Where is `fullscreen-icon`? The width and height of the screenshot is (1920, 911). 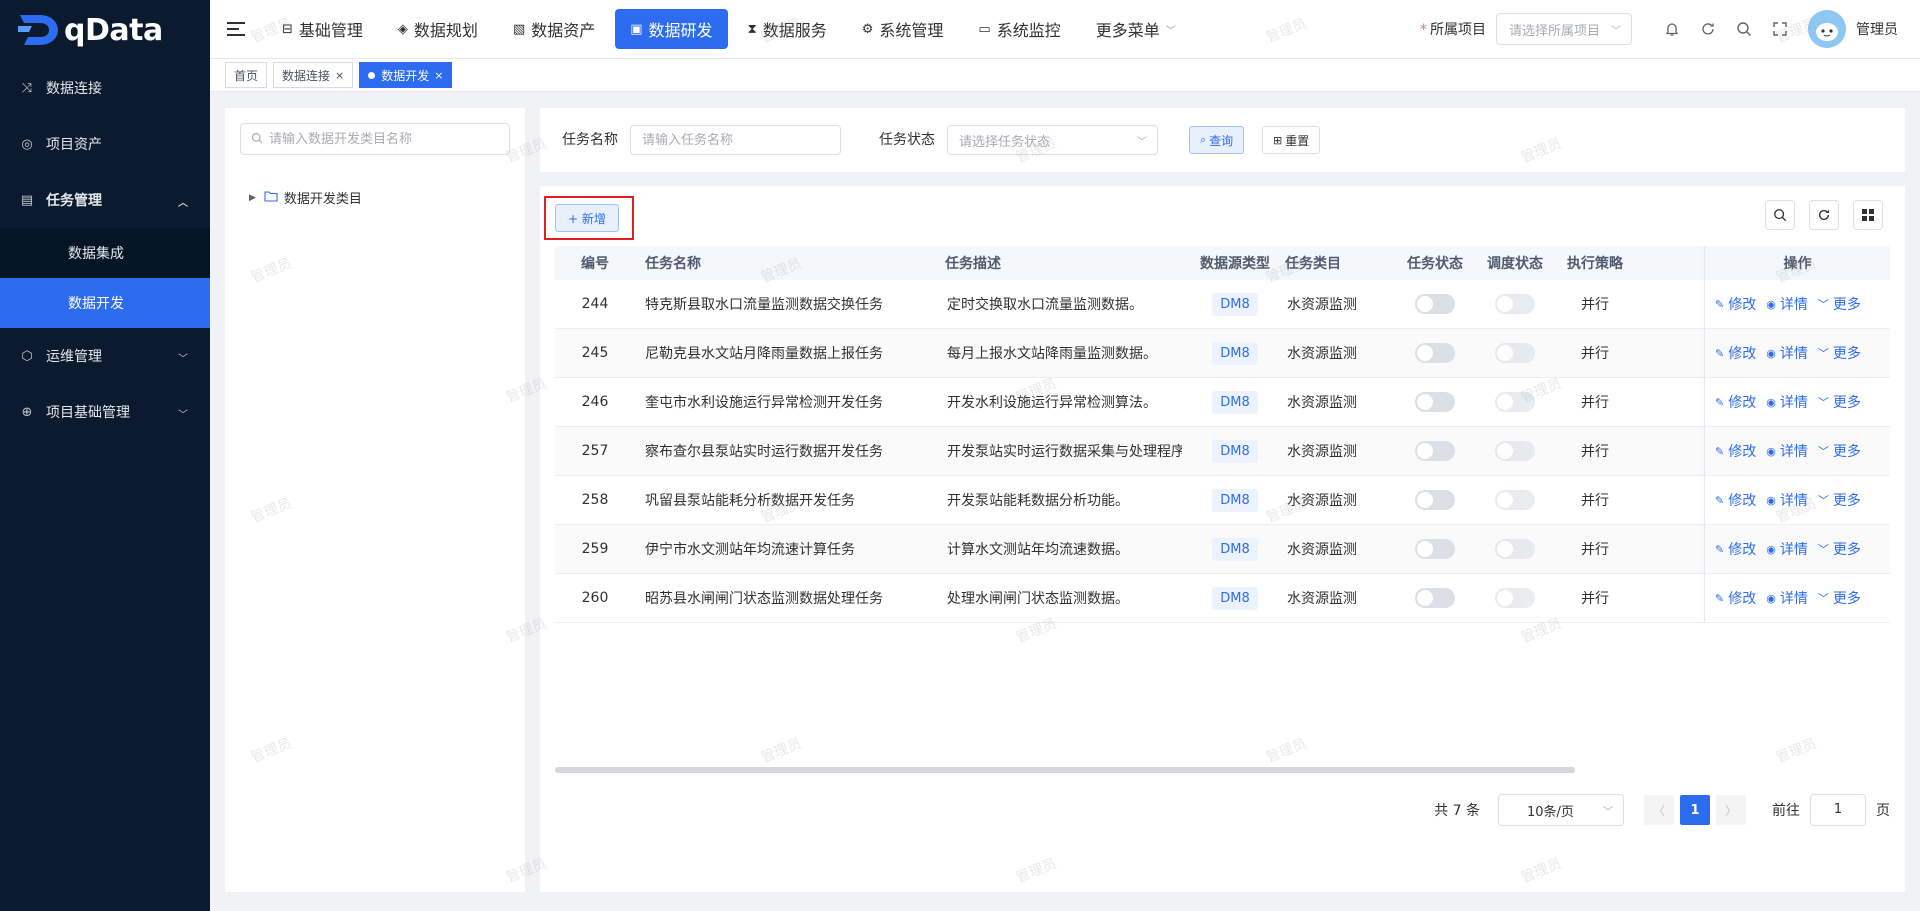
fullscreen-icon is located at coordinates (1780, 29).